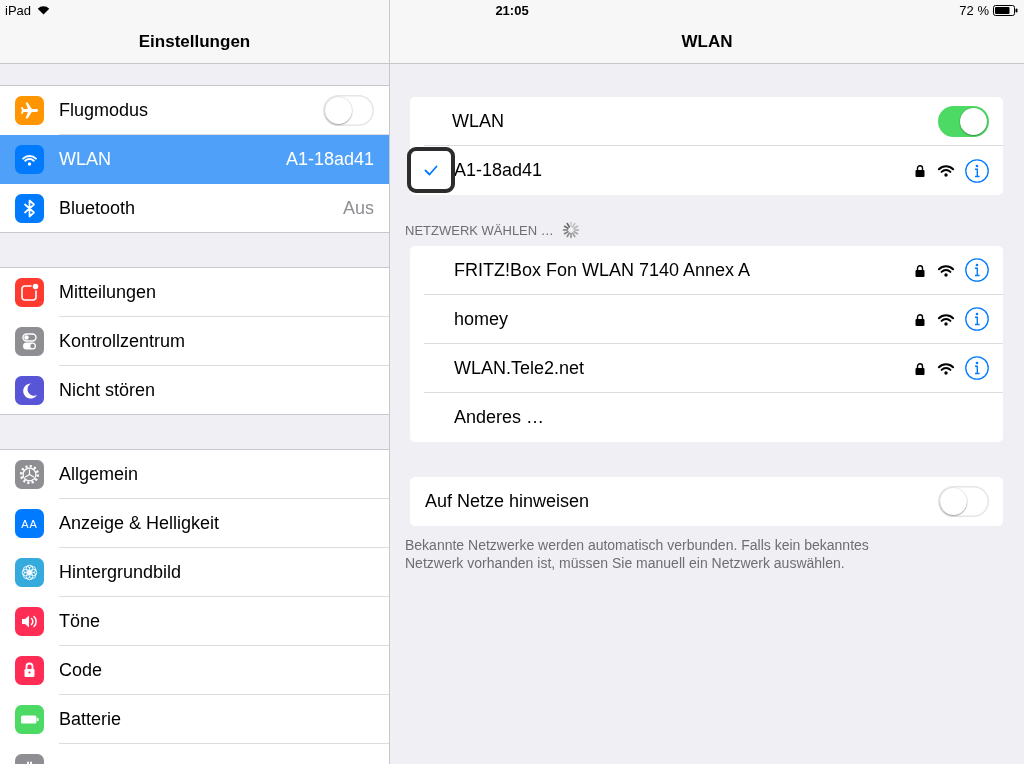  I want to click on settings-row: Code, so click(194, 670).